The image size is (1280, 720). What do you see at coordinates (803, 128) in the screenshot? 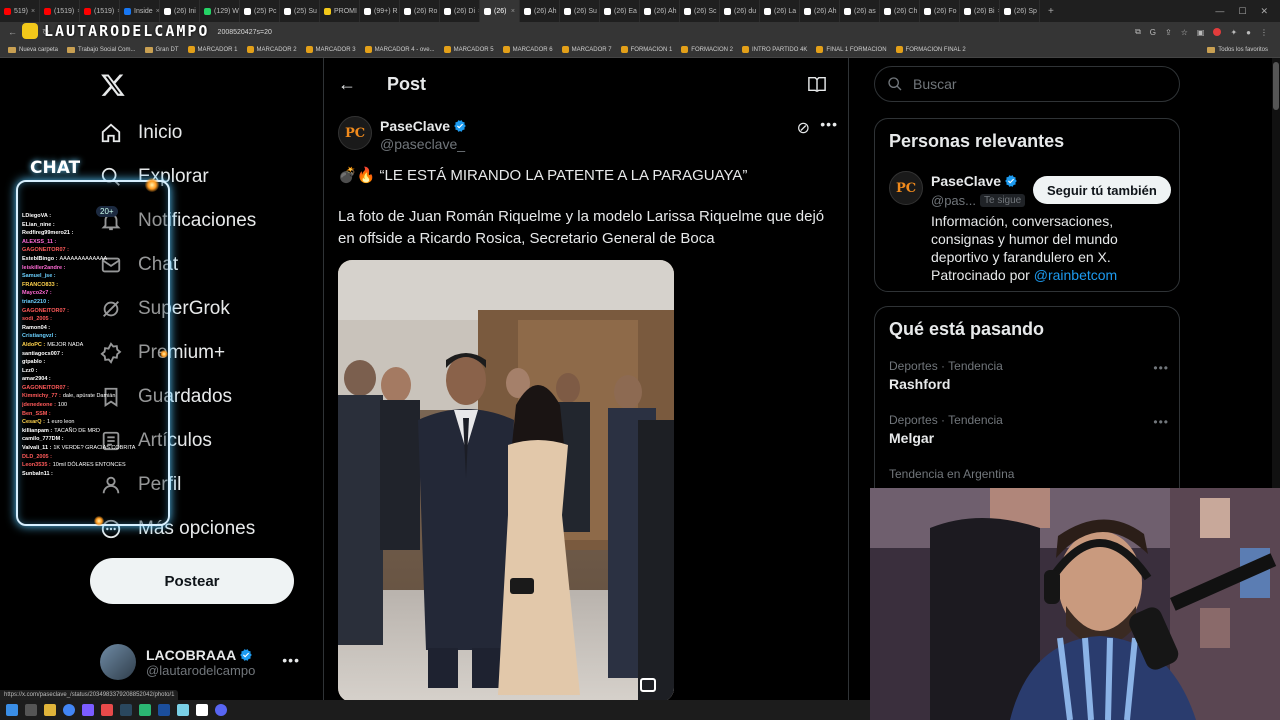
I see `grok-icon: ⊘` at bounding box center [803, 128].